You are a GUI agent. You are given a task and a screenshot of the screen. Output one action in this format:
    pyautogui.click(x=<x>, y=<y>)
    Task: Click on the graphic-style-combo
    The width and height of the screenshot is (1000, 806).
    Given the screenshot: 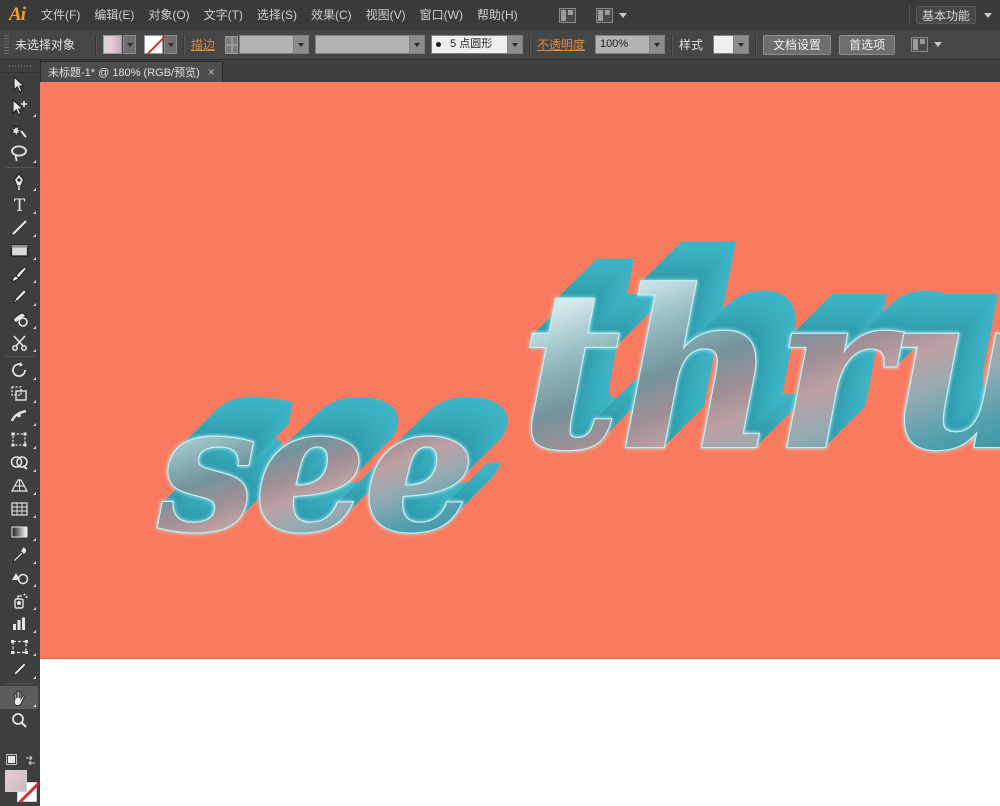 What is the action you would take?
    pyautogui.click(x=731, y=44)
    